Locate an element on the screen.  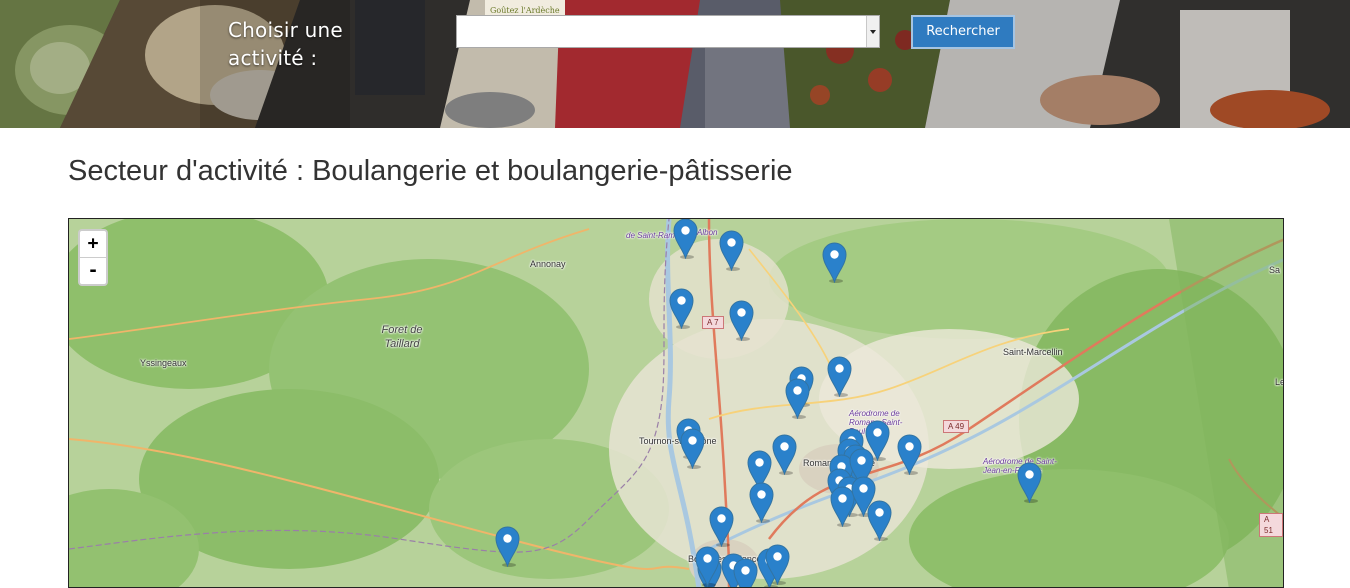
map-label-saint-marcellin: Saint-Marcellin is located at coordinates (1033, 352).